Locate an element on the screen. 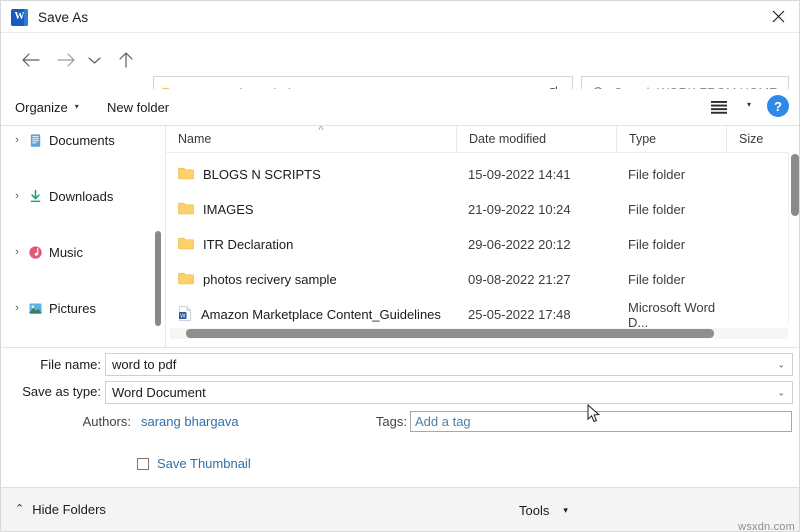 The height and width of the screenshot is (532, 800). organize-button: Organize ▾ is located at coordinates (47, 107).